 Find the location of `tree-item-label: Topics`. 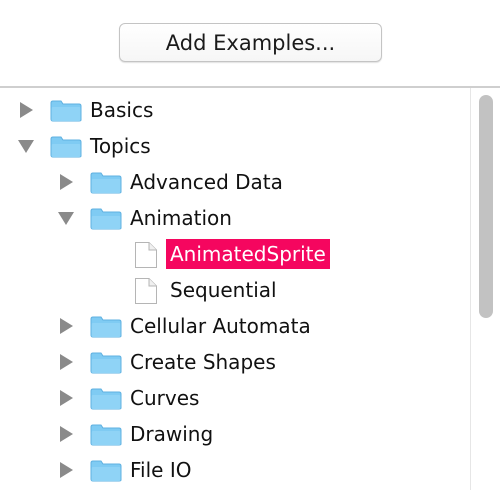

tree-item-label: Topics is located at coordinates (120, 146).